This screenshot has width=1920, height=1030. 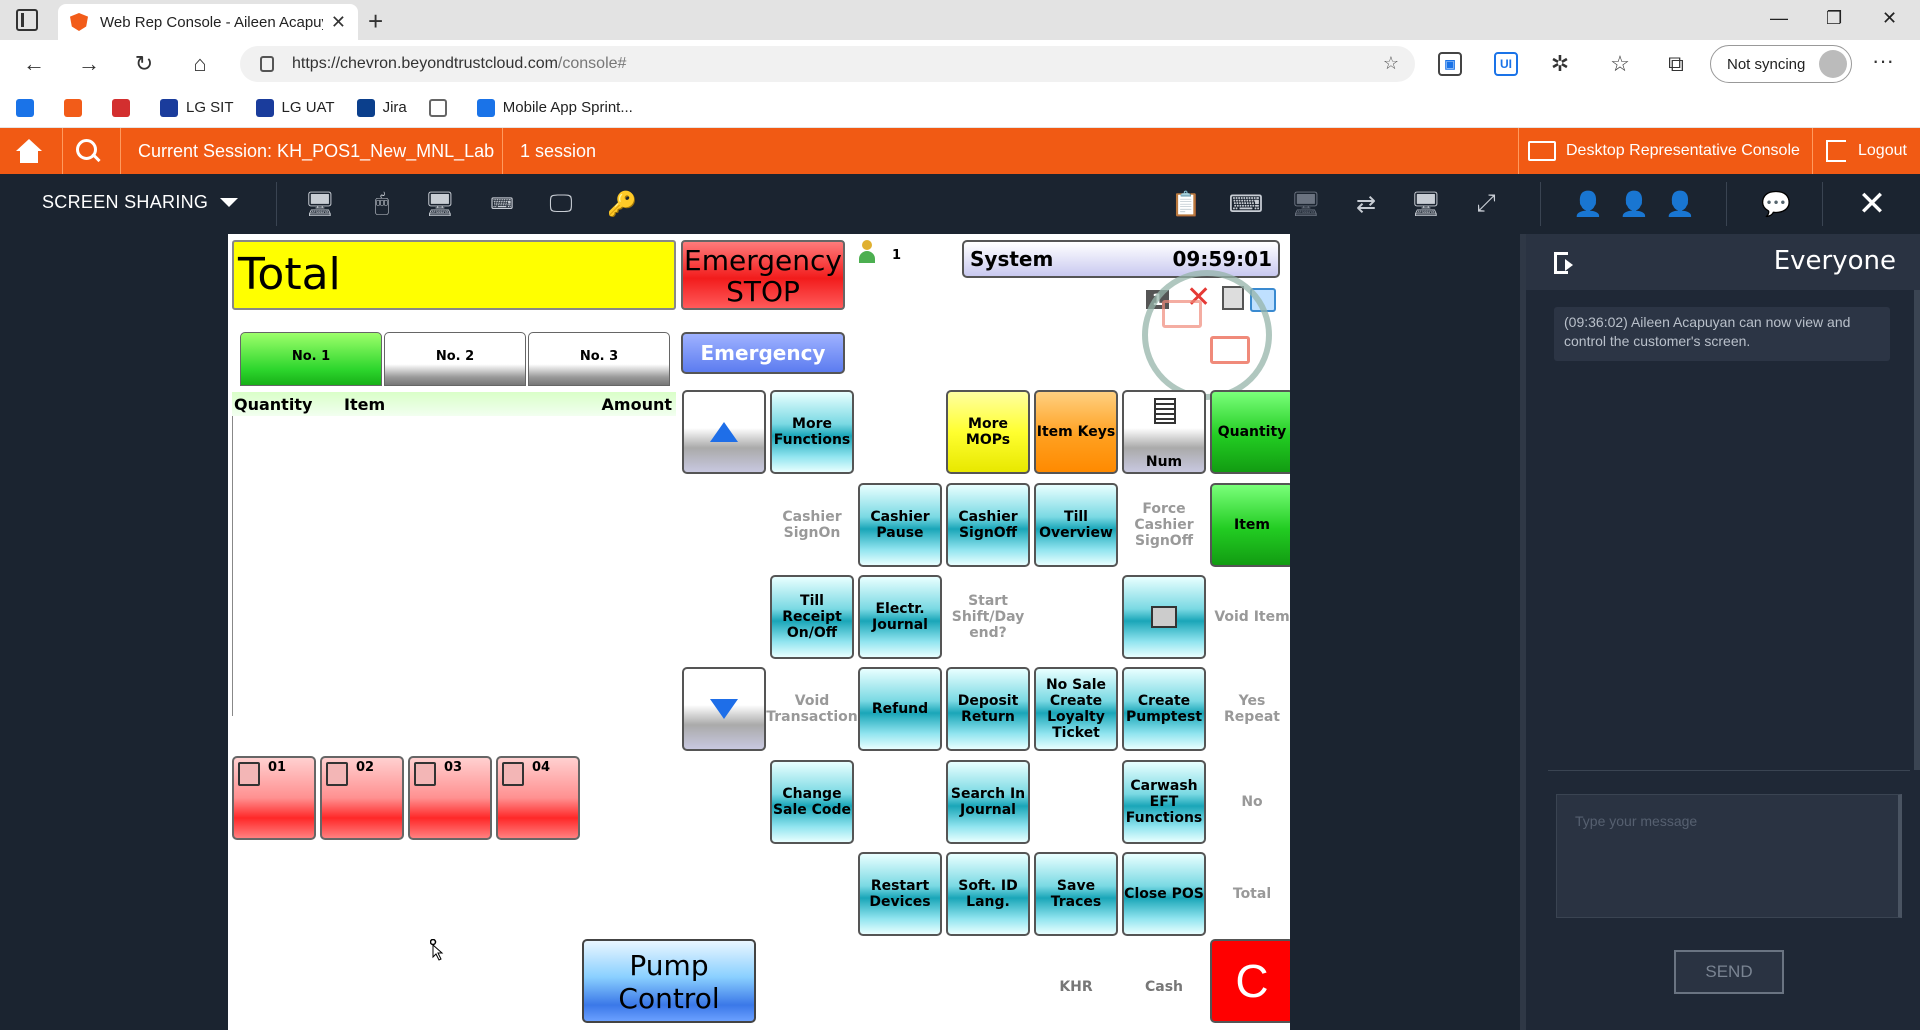 I want to click on add-favorite-icon: ☆, so click(x=1391, y=63).